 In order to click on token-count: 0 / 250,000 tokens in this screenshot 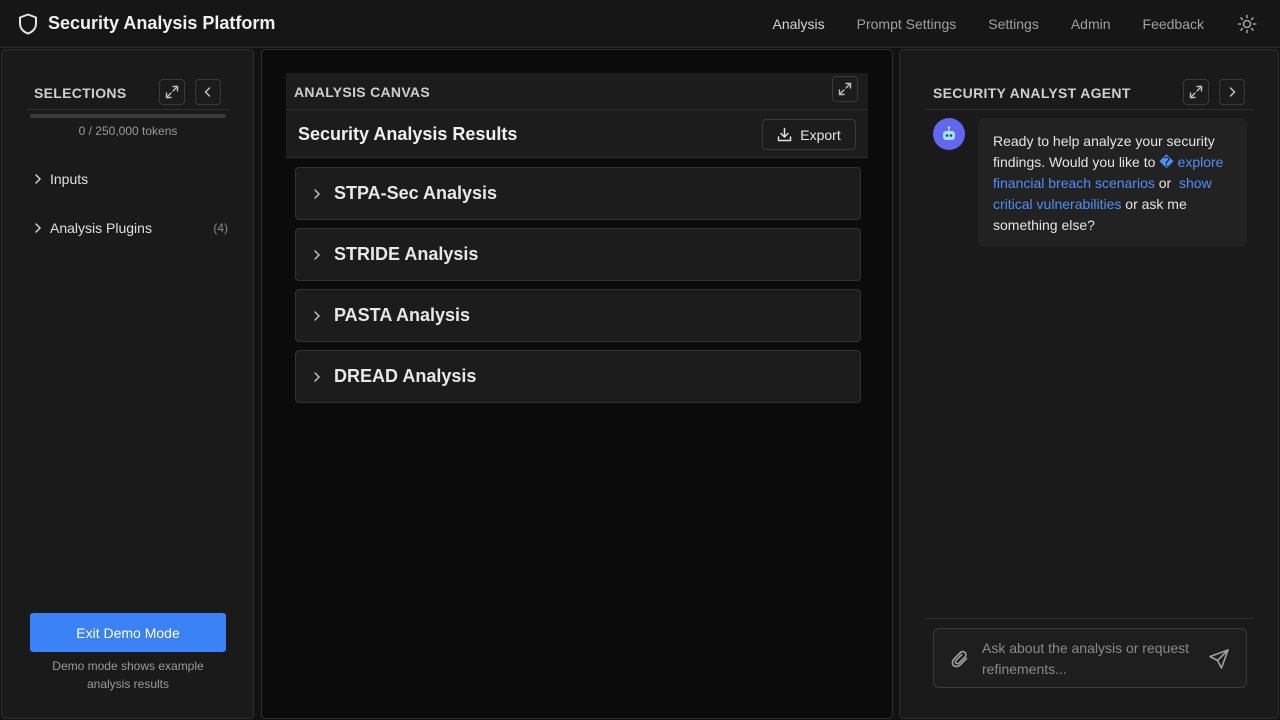, I will do `click(128, 131)`.